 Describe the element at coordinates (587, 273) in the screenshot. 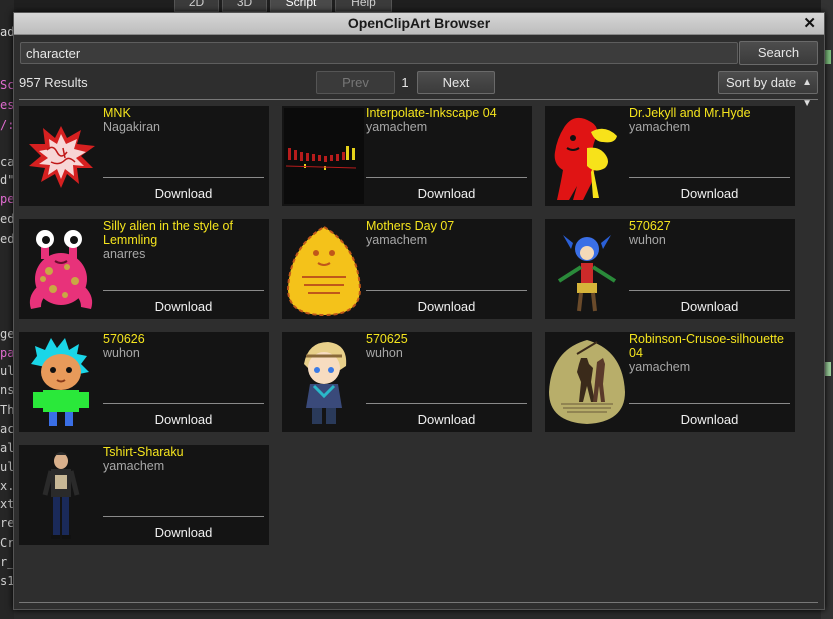

I see `jester-figure-icon` at that location.